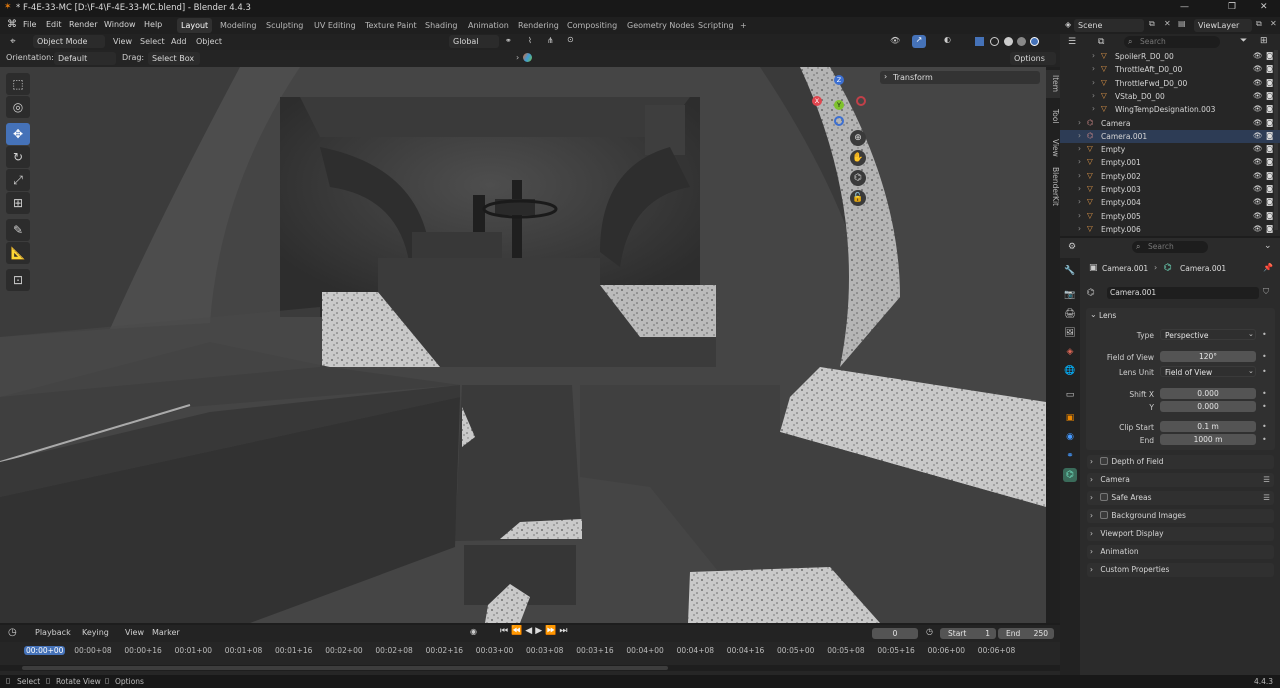  What do you see at coordinates (1208, 406) in the screenshot?
I see `shift-y-field: 0.000` at bounding box center [1208, 406].